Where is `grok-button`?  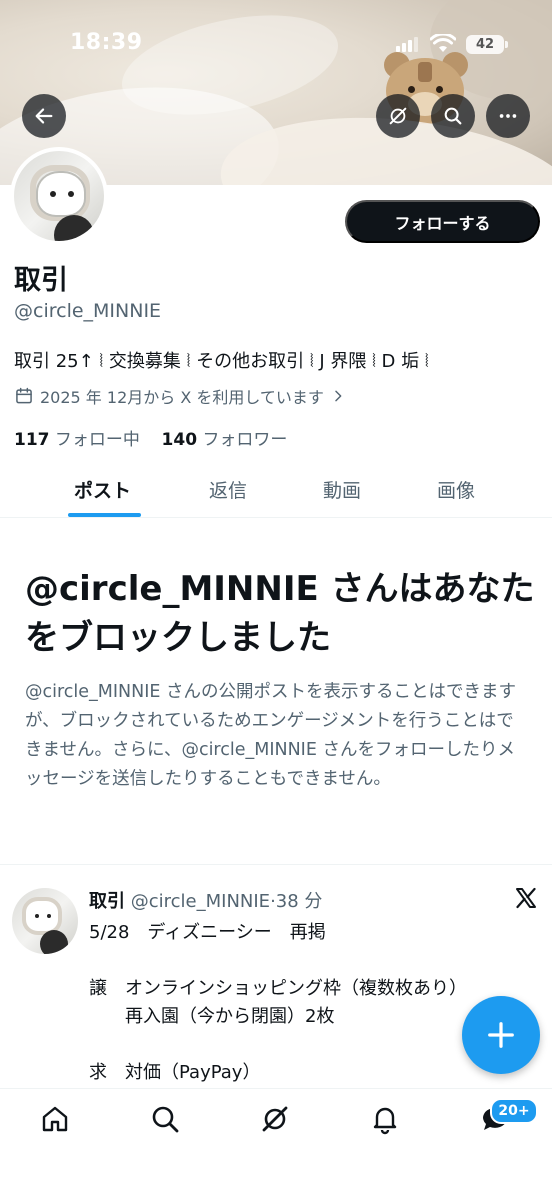
grok-button is located at coordinates (398, 116).